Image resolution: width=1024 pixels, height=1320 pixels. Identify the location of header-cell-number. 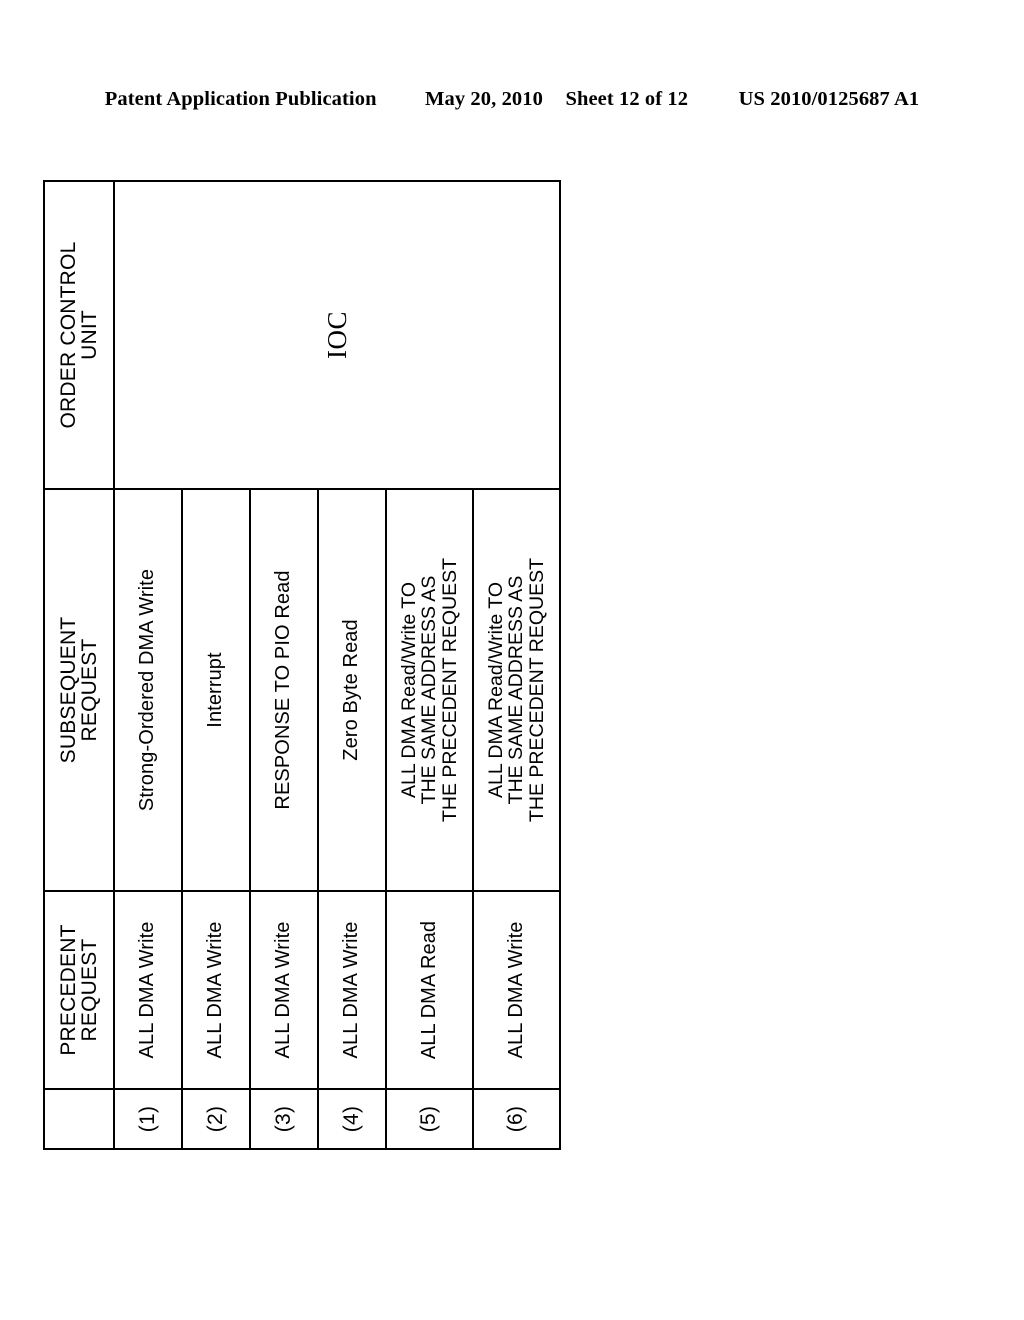
(79, 1119).